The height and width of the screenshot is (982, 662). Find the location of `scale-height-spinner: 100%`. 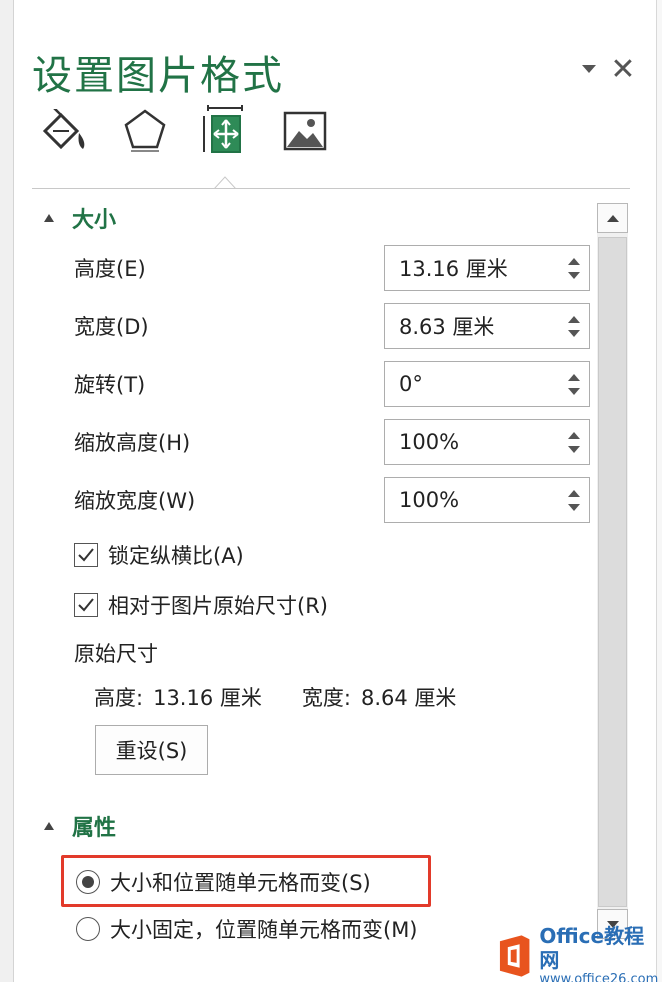

scale-height-spinner: 100% is located at coordinates (487, 442).